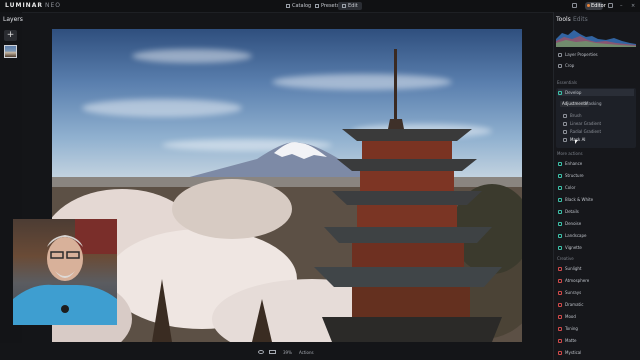 This screenshot has width=640, height=360. Describe the element at coordinates (272, 352) in the screenshot. I see `compare-icon` at that location.